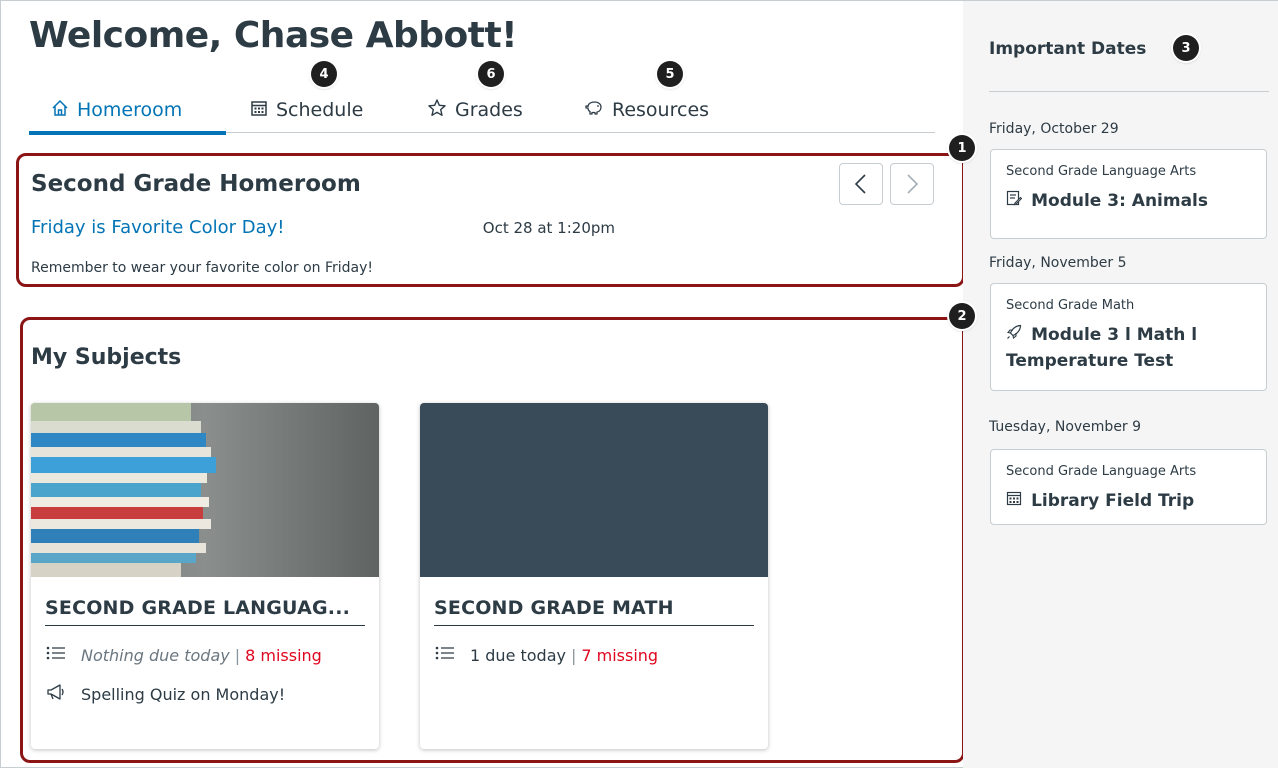 The width and height of the screenshot is (1278, 768). I want to click on callout-badge-4: 4, so click(324, 74).